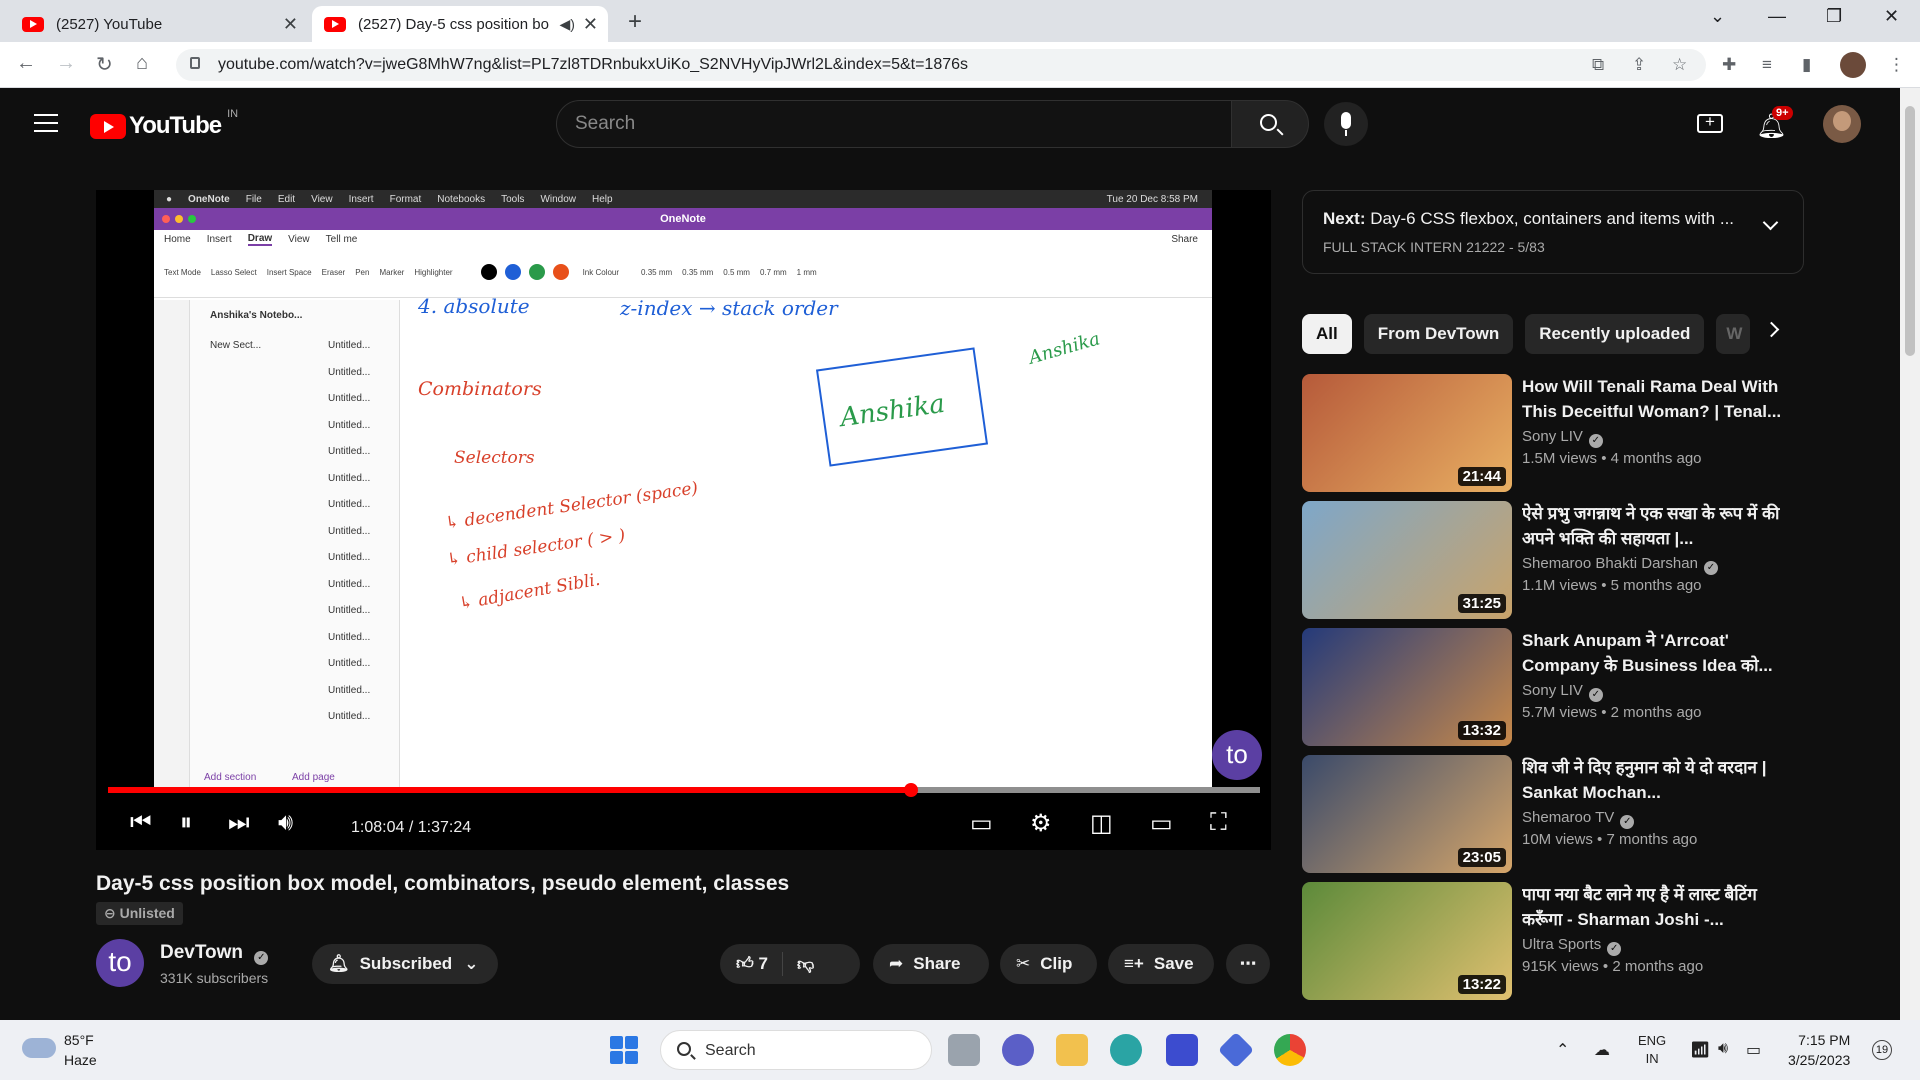  I want to click on wifi-icon: 📶︎, so click(1700, 1050).